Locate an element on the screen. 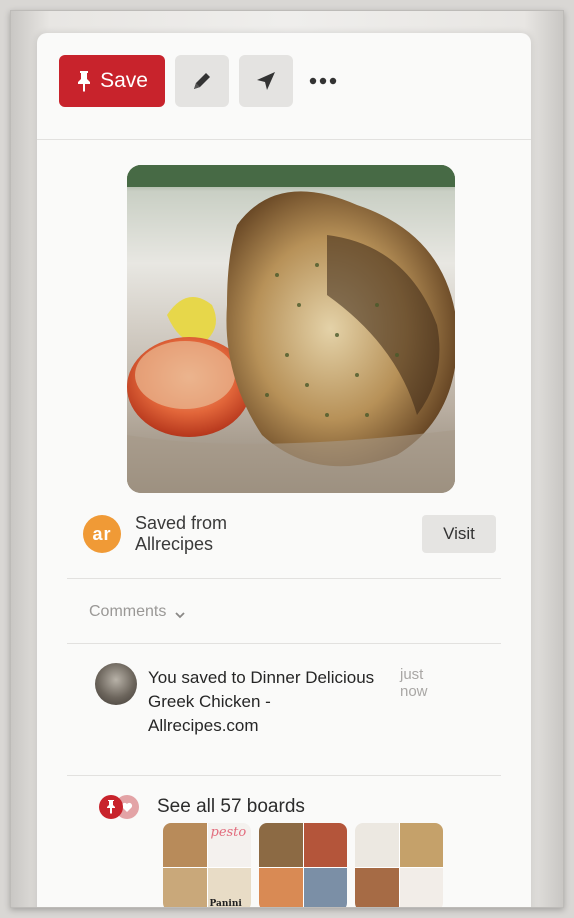 The image size is (574, 918). source-logo-text: ar is located at coordinates (102, 533).